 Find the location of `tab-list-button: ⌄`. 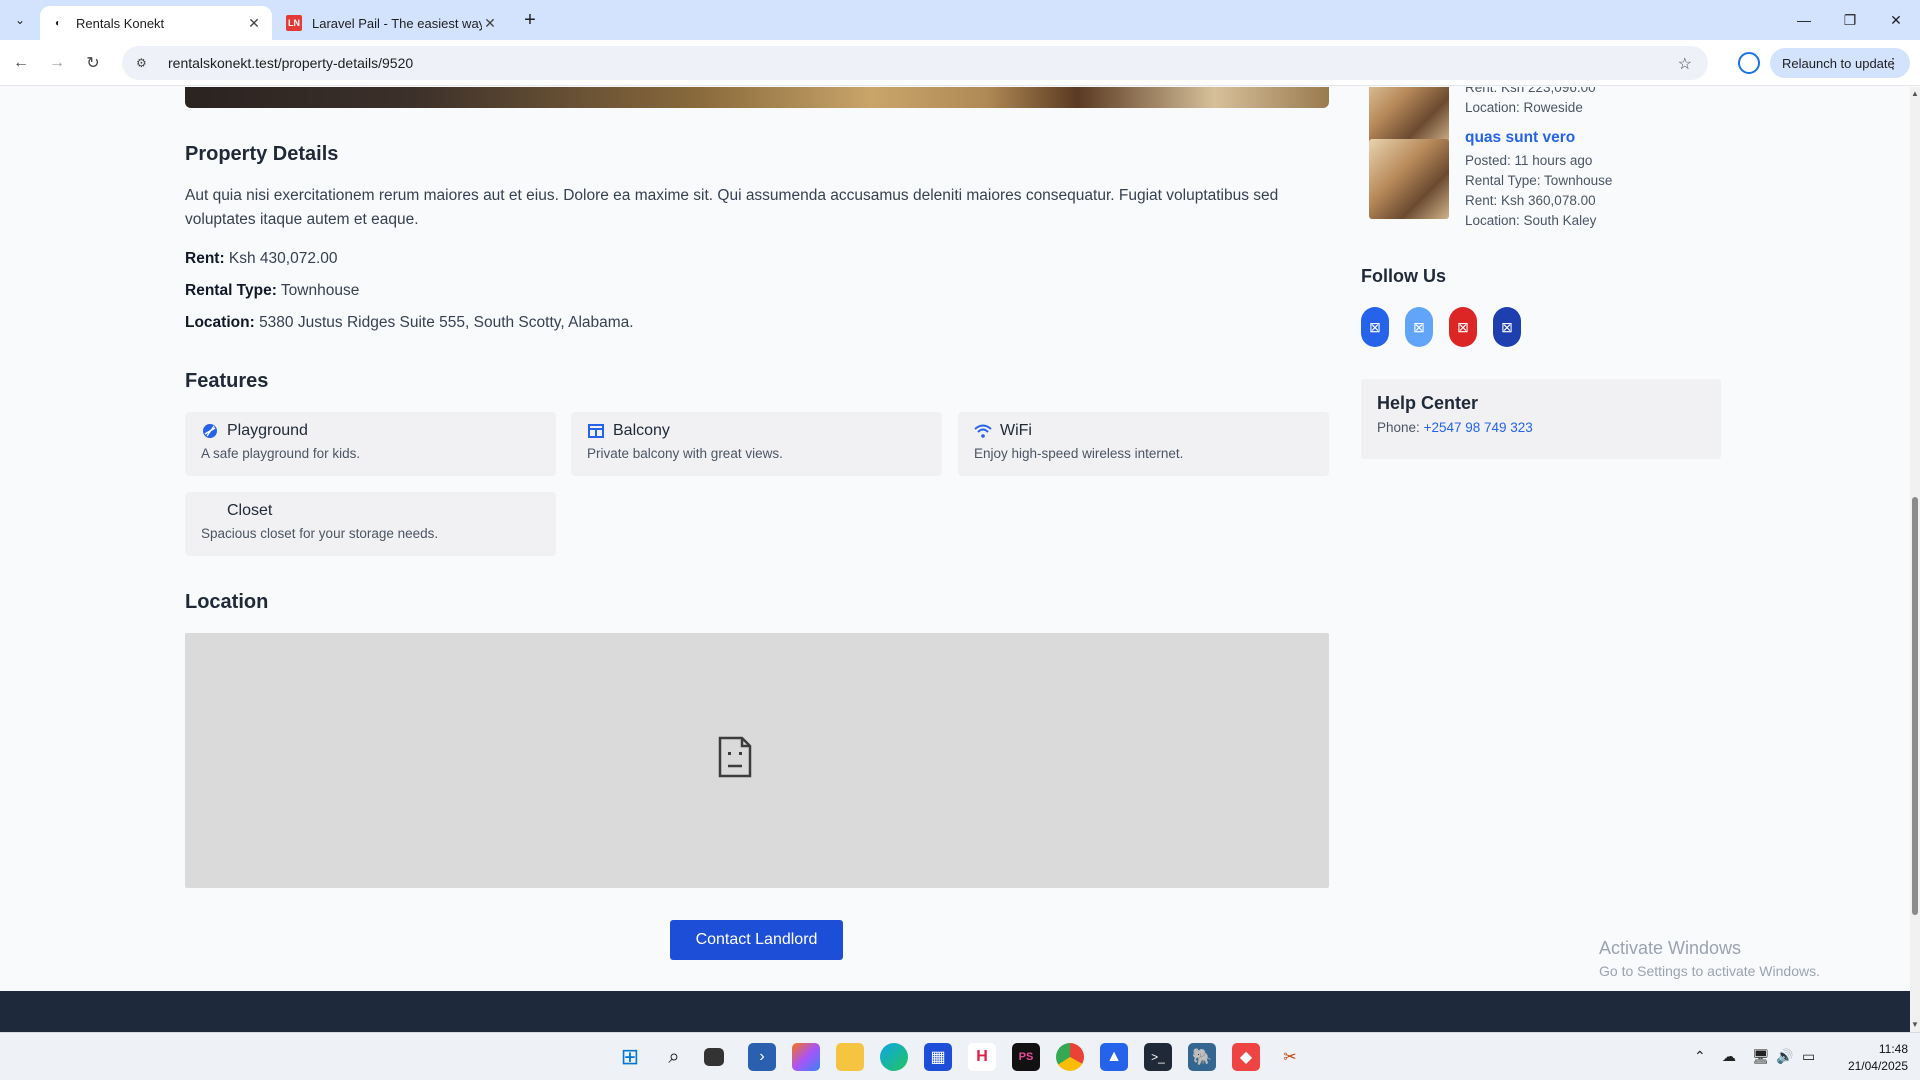

tab-list-button: ⌄ is located at coordinates (20, 20).